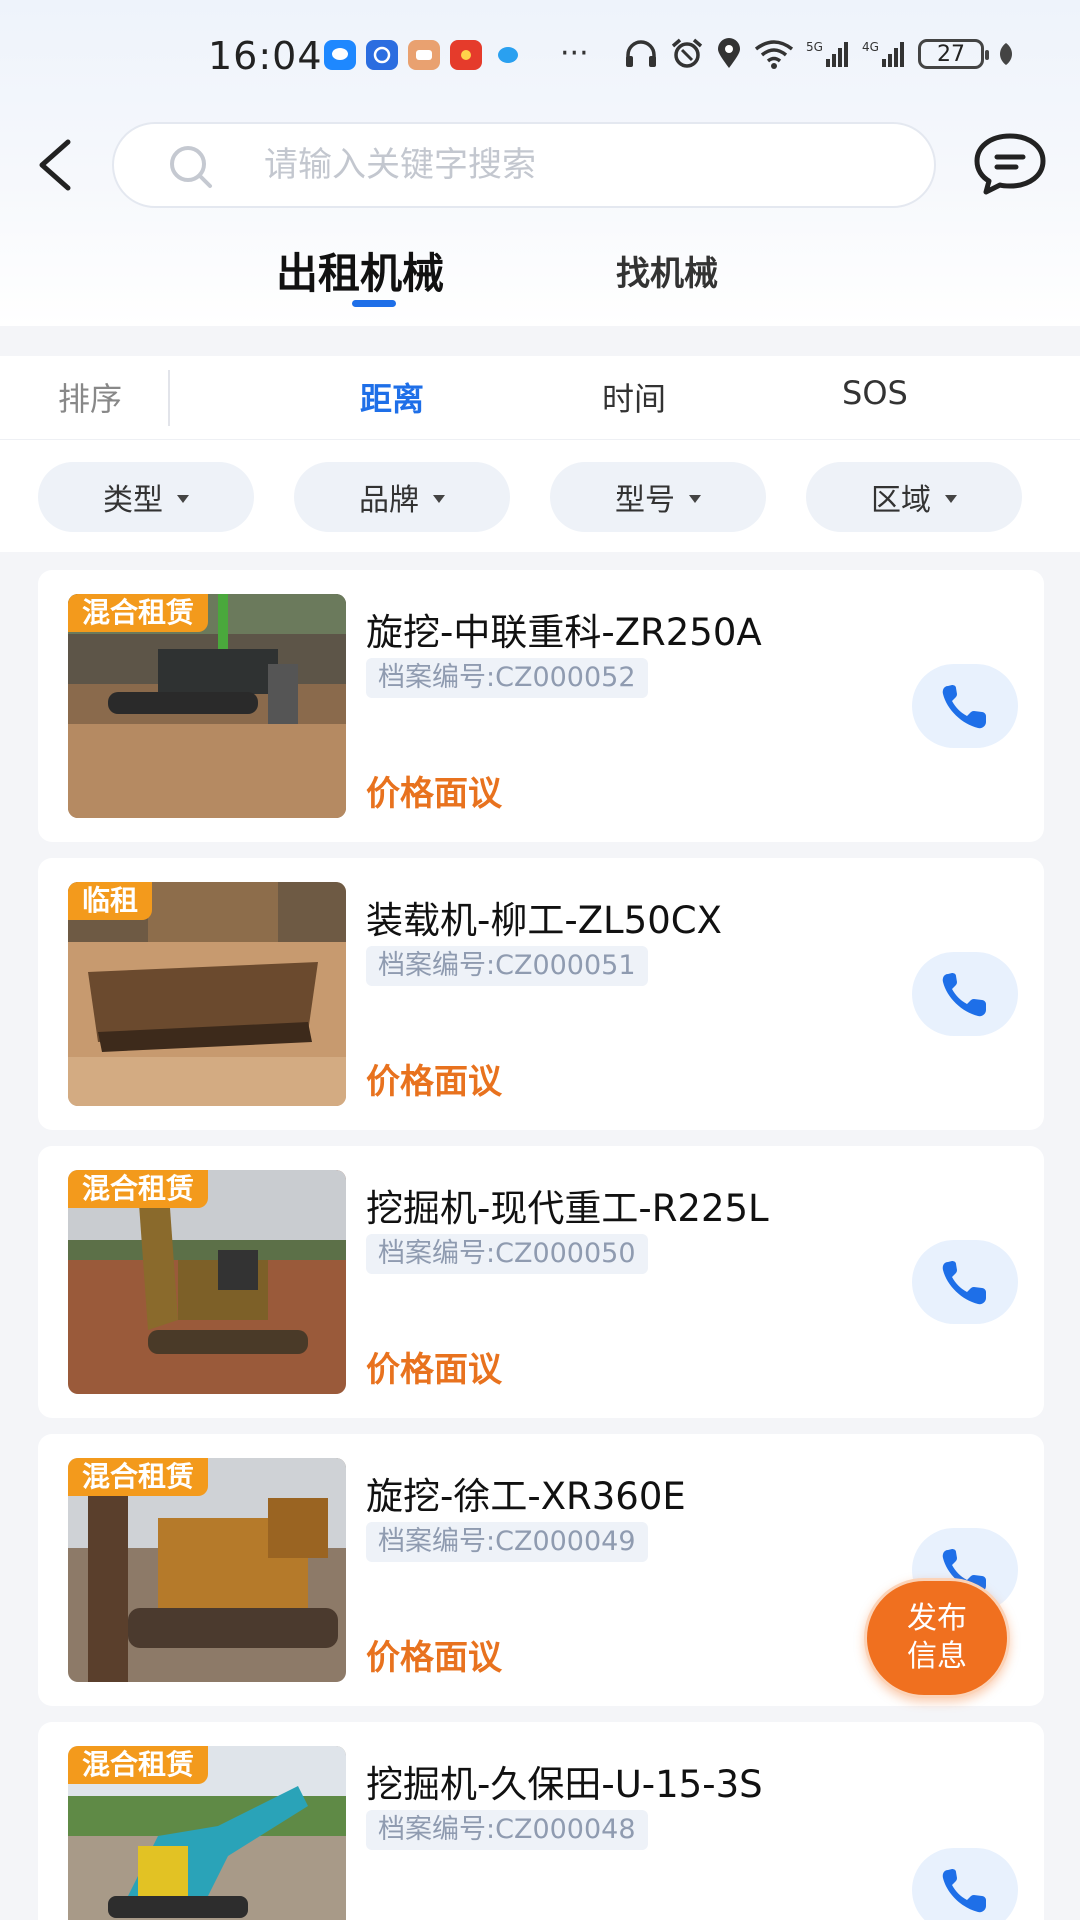 Image resolution: width=1080 pixels, height=1920 pixels. I want to click on notification-icons, so click(424, 55).